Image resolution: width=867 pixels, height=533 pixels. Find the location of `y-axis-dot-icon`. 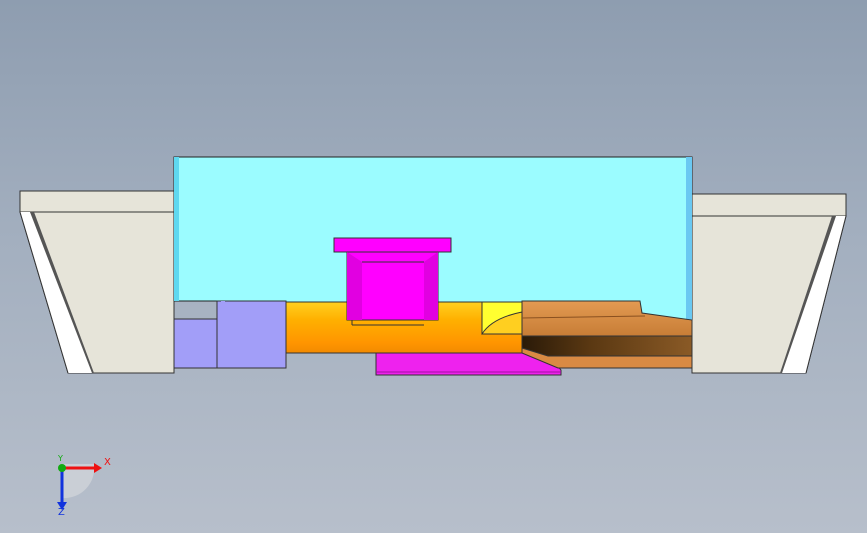

y-axis-dot-icon is located at coordinates (62, 468).